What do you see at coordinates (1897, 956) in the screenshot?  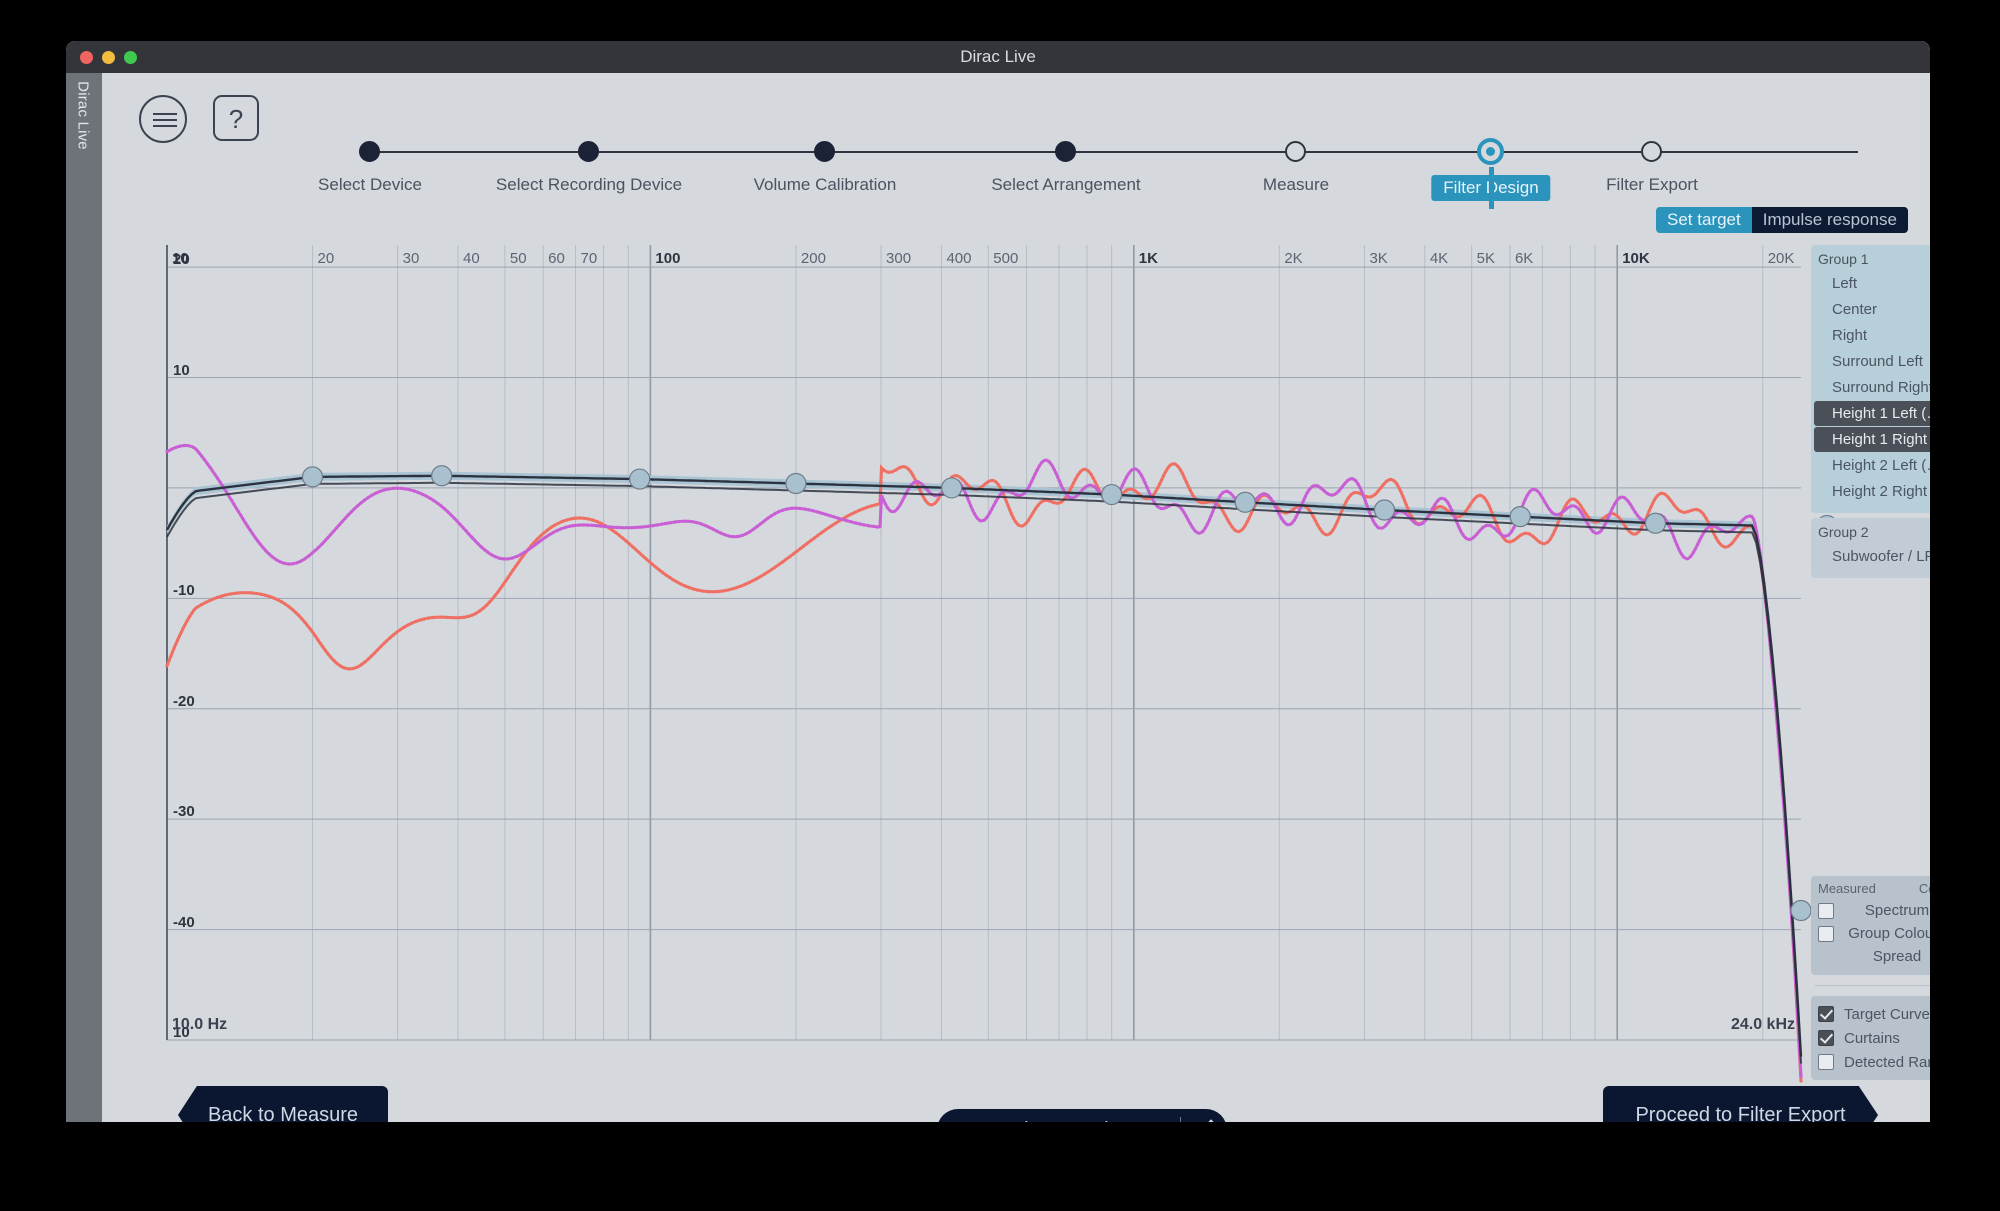 I see `display-option-label: Spread` at bounding box center [1897, 956].